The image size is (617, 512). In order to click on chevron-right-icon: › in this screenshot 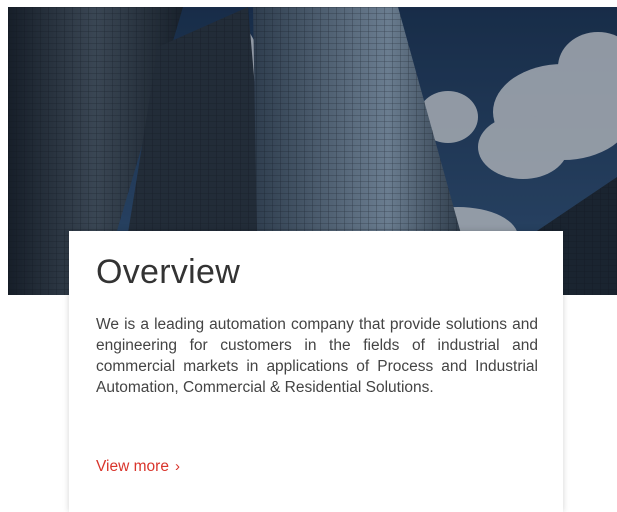, I will do `click(177, 466)`.